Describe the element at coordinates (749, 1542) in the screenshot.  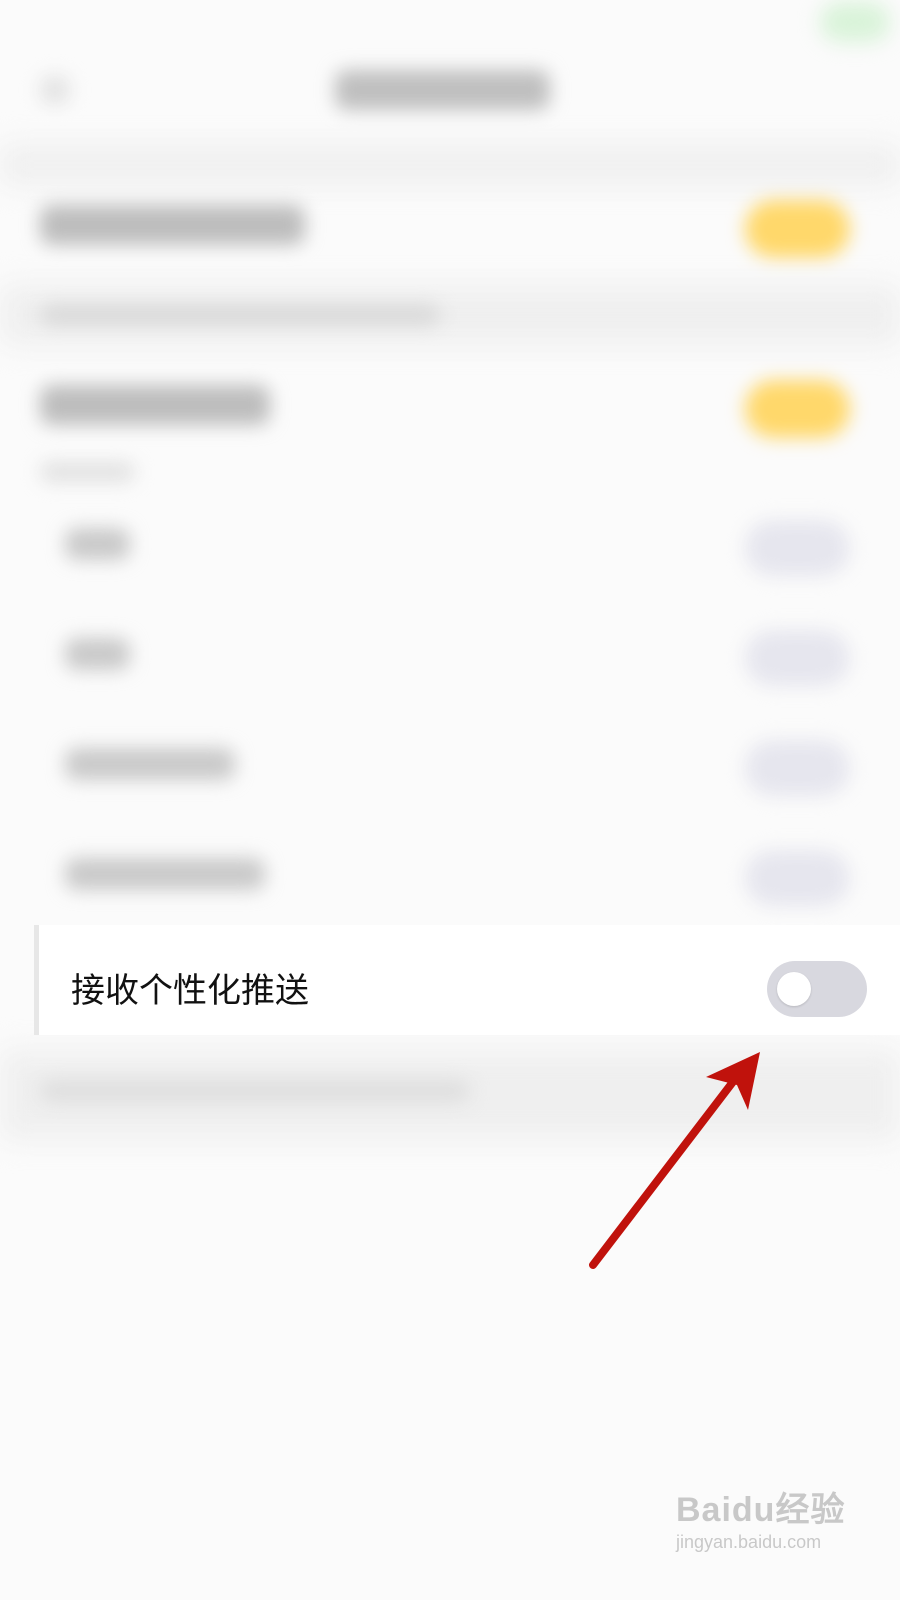
I see `watermark-url: jingyan.baidu.com` at that location.